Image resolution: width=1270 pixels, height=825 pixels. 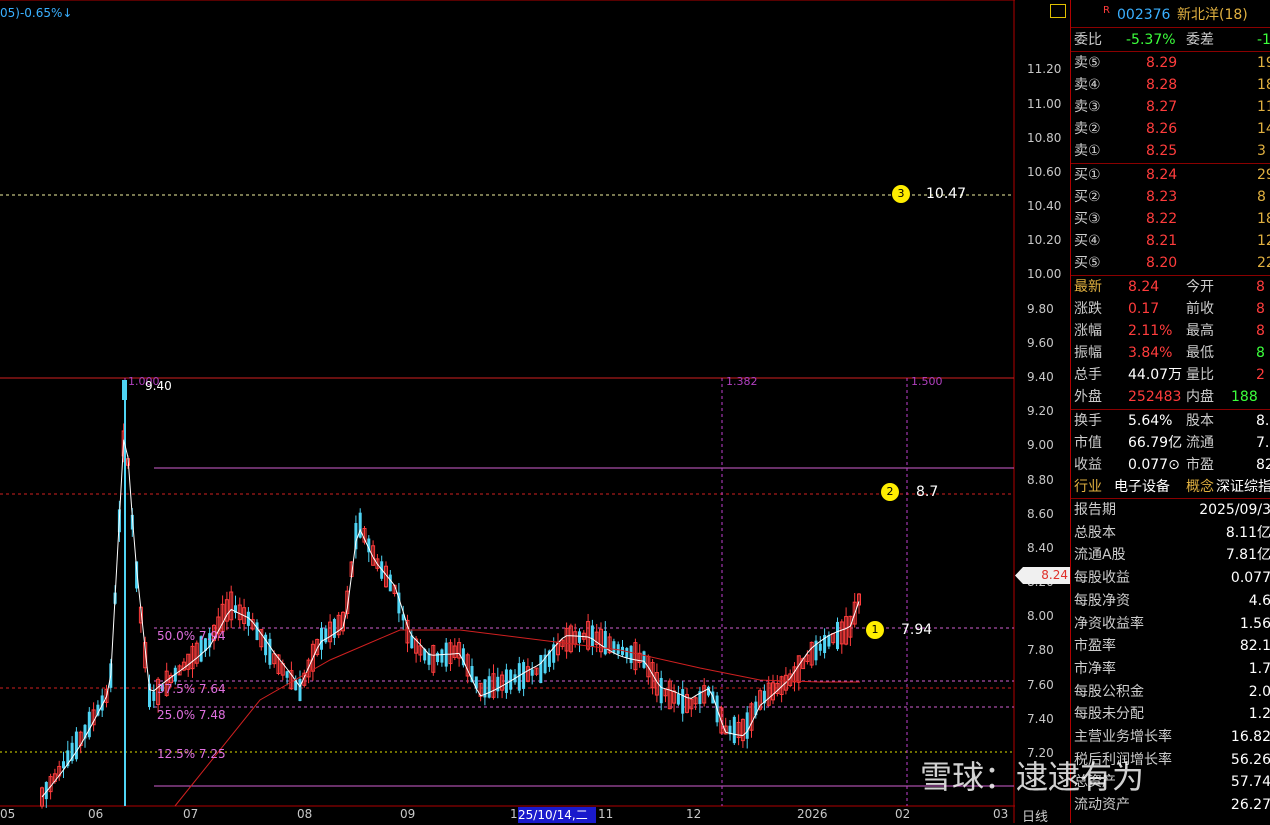 What do you see at coordinates (1170, 40) in the screenshot?
I see `order-ratio-row: 委比 -5.37% 委差 -16` at bounding box center [1170, 40].